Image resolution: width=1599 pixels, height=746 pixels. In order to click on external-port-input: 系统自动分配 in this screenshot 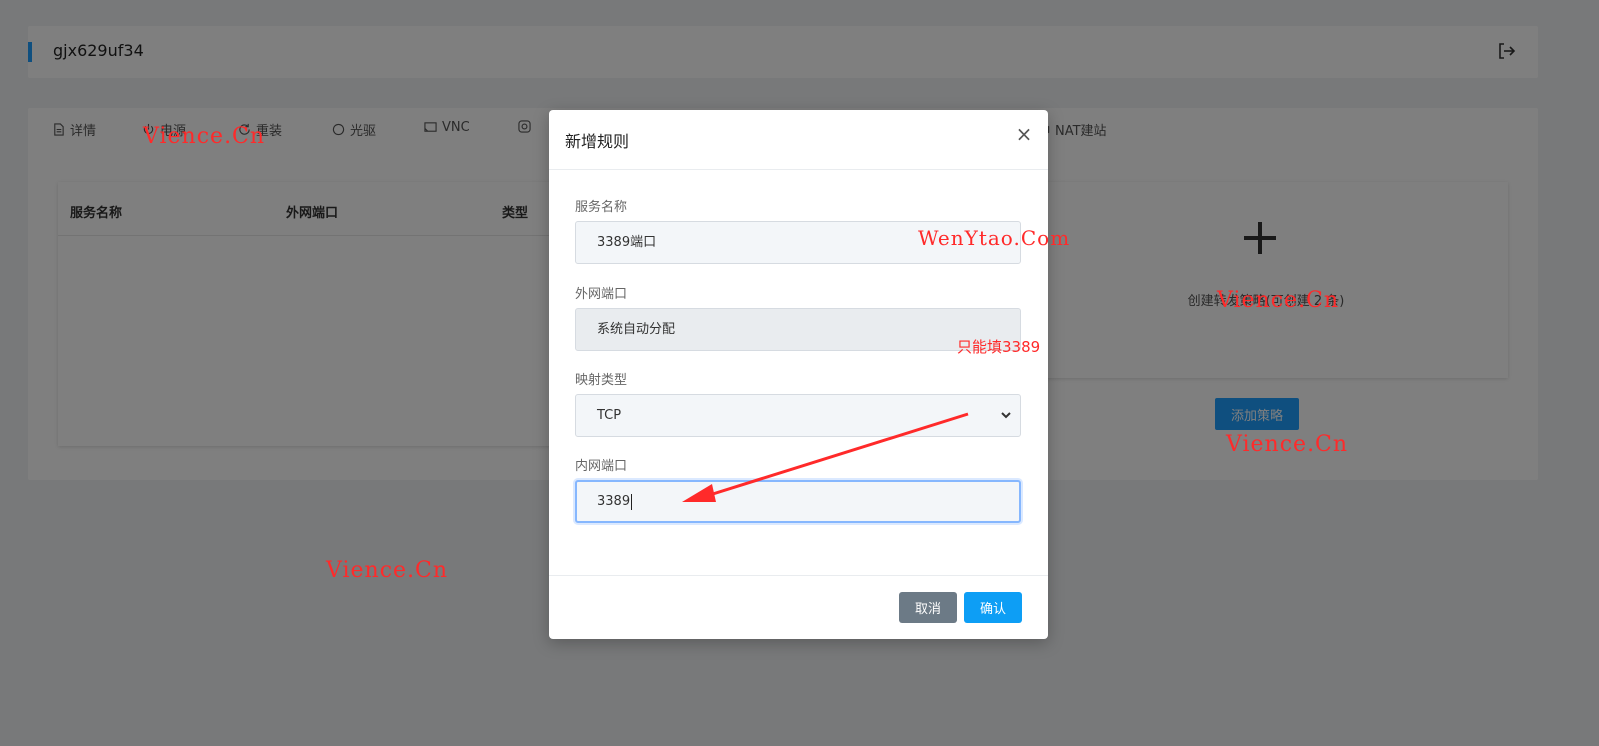, I will do `click(798, 329)`.